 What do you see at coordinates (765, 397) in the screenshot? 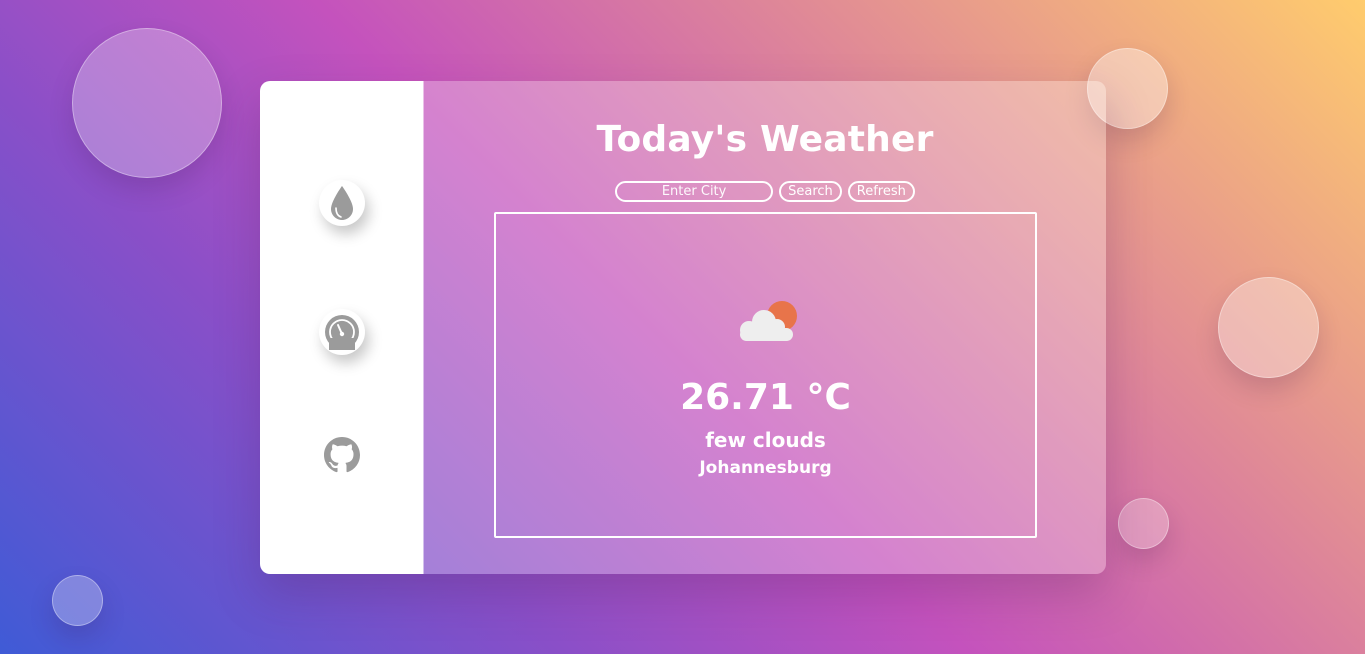
I see `temperature-value: 26.71 °C` at bounding box center [765, 397].